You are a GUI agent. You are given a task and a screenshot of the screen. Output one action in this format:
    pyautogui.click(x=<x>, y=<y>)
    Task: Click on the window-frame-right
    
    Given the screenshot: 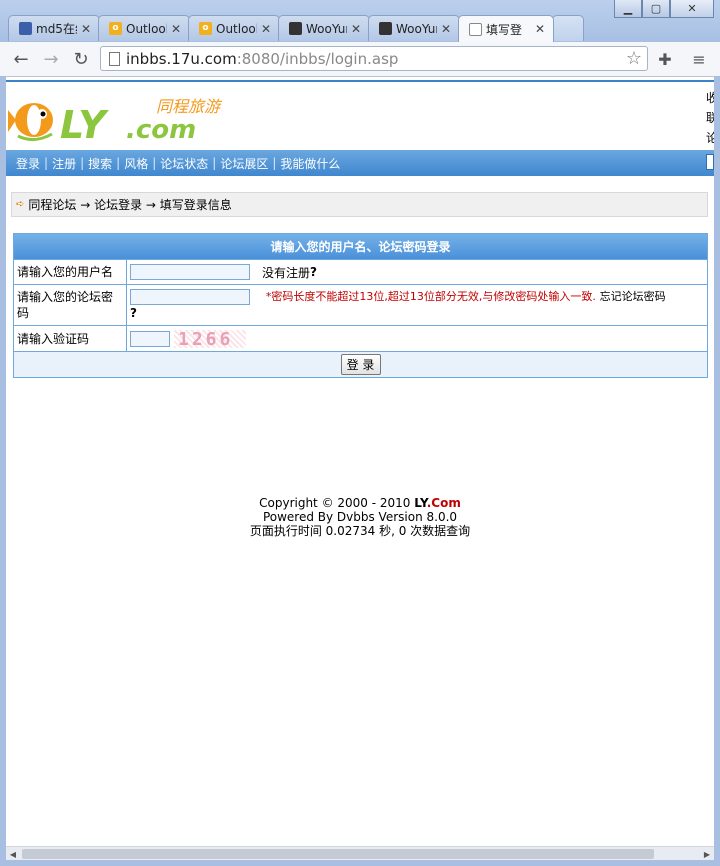 What is the action you would take?
    pyautogui.click(x=717, y=471)
    